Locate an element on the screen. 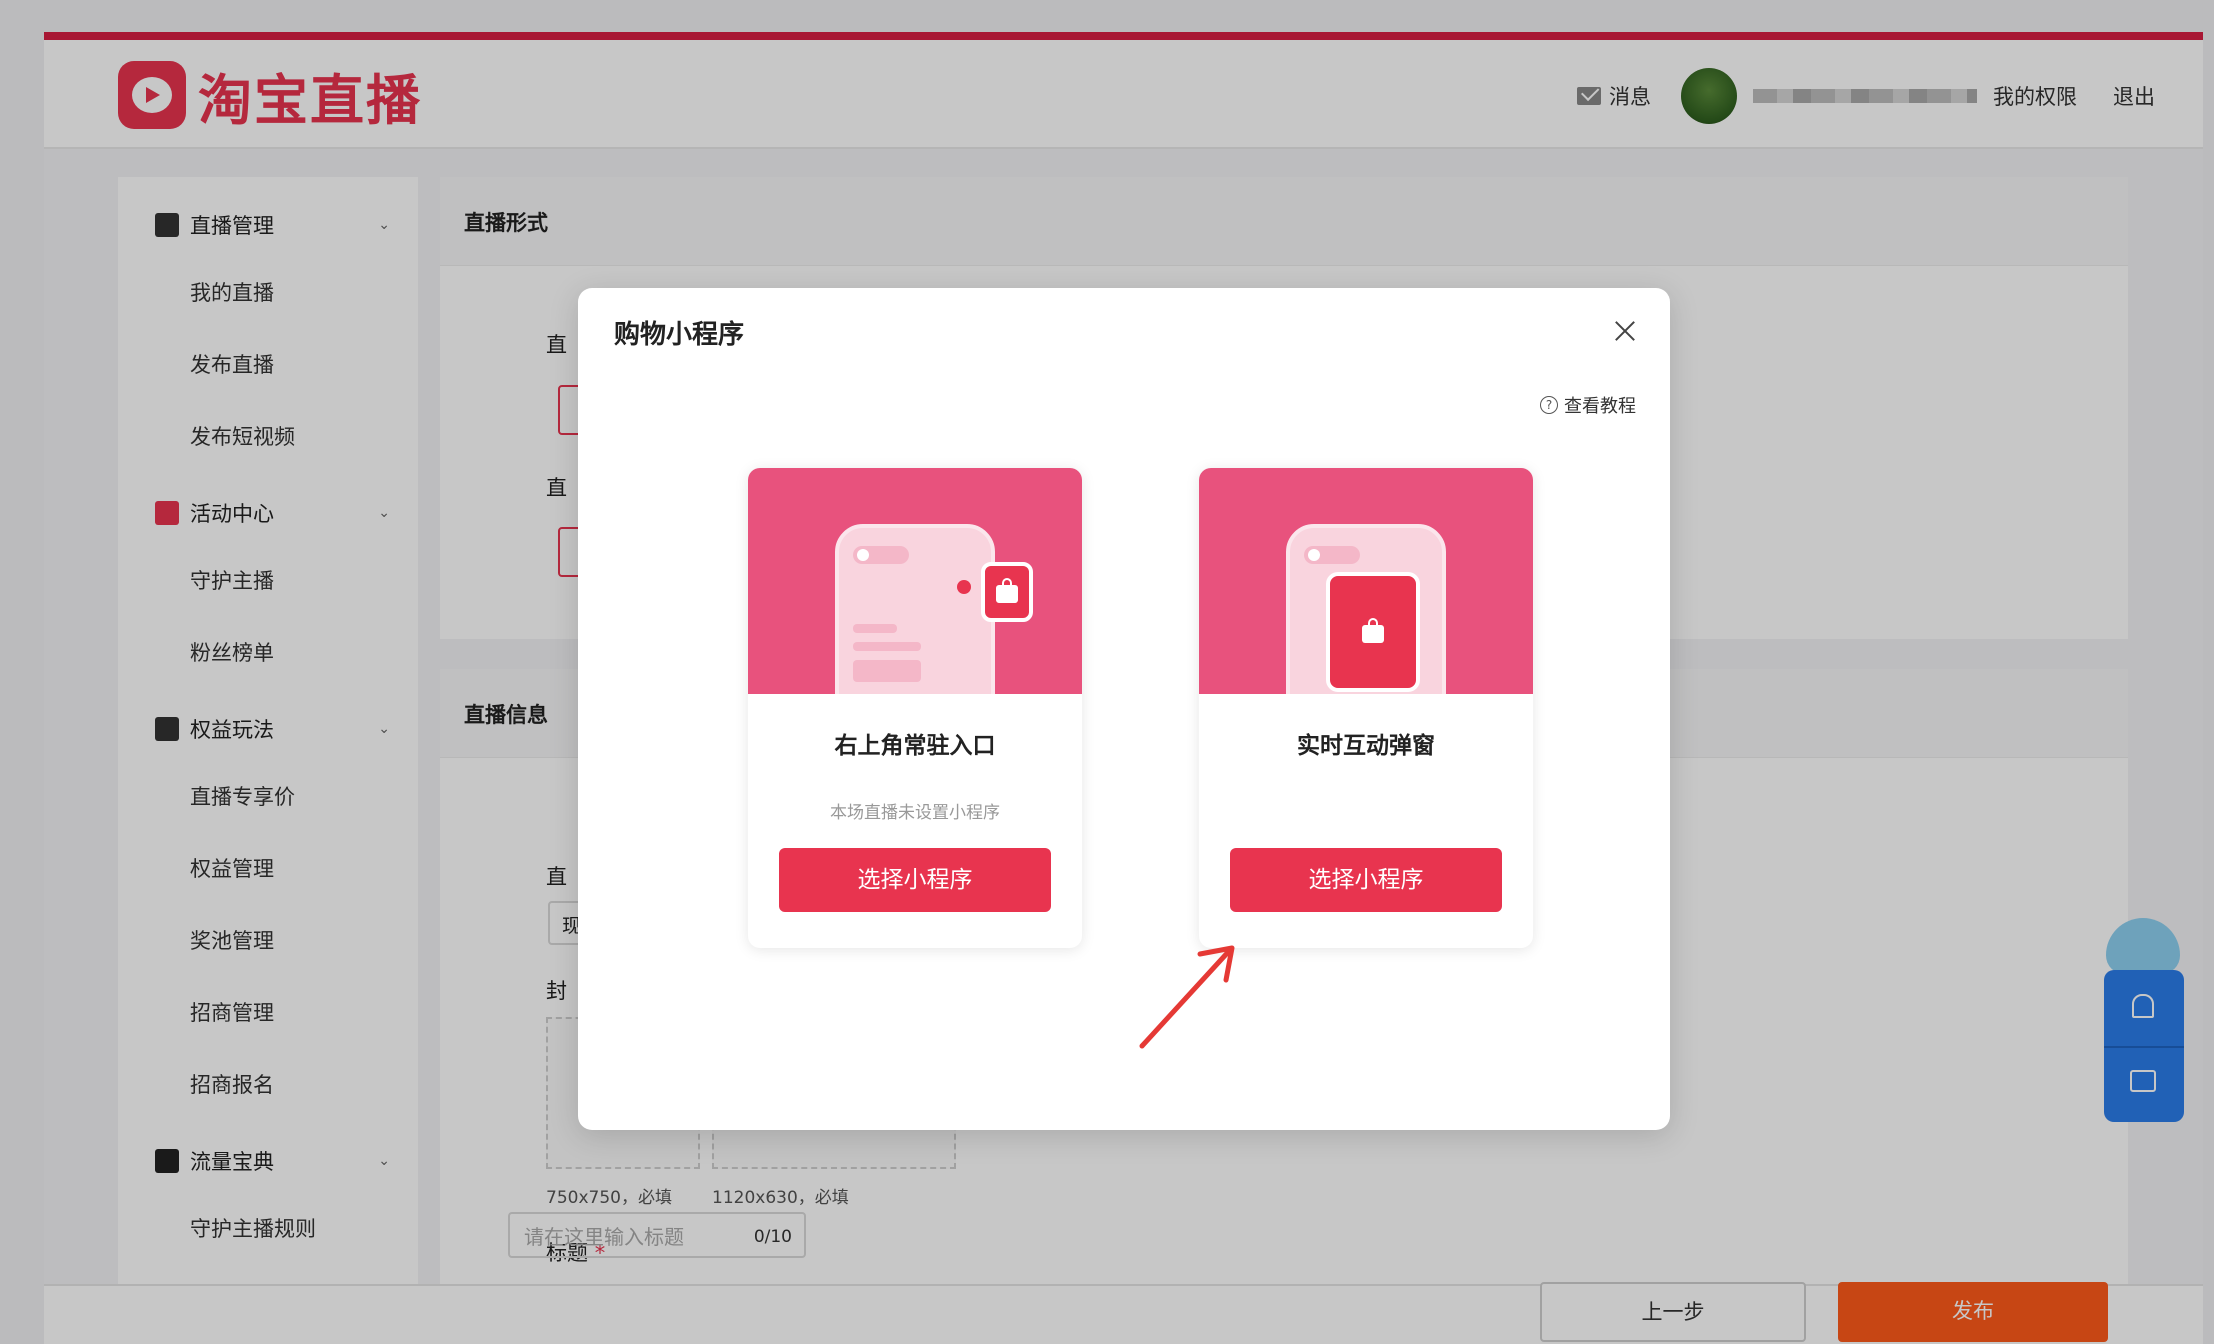 This screenshot has width=2214, height=1344. close-icon is located at coordinates (1625, 331).